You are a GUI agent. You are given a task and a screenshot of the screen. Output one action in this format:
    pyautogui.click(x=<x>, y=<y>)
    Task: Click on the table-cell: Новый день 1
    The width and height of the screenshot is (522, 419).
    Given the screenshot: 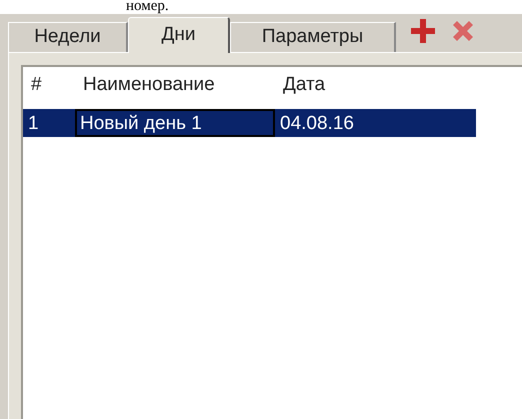 What is the action you would take?
    pyautogui.click(x=175, y=123)
    